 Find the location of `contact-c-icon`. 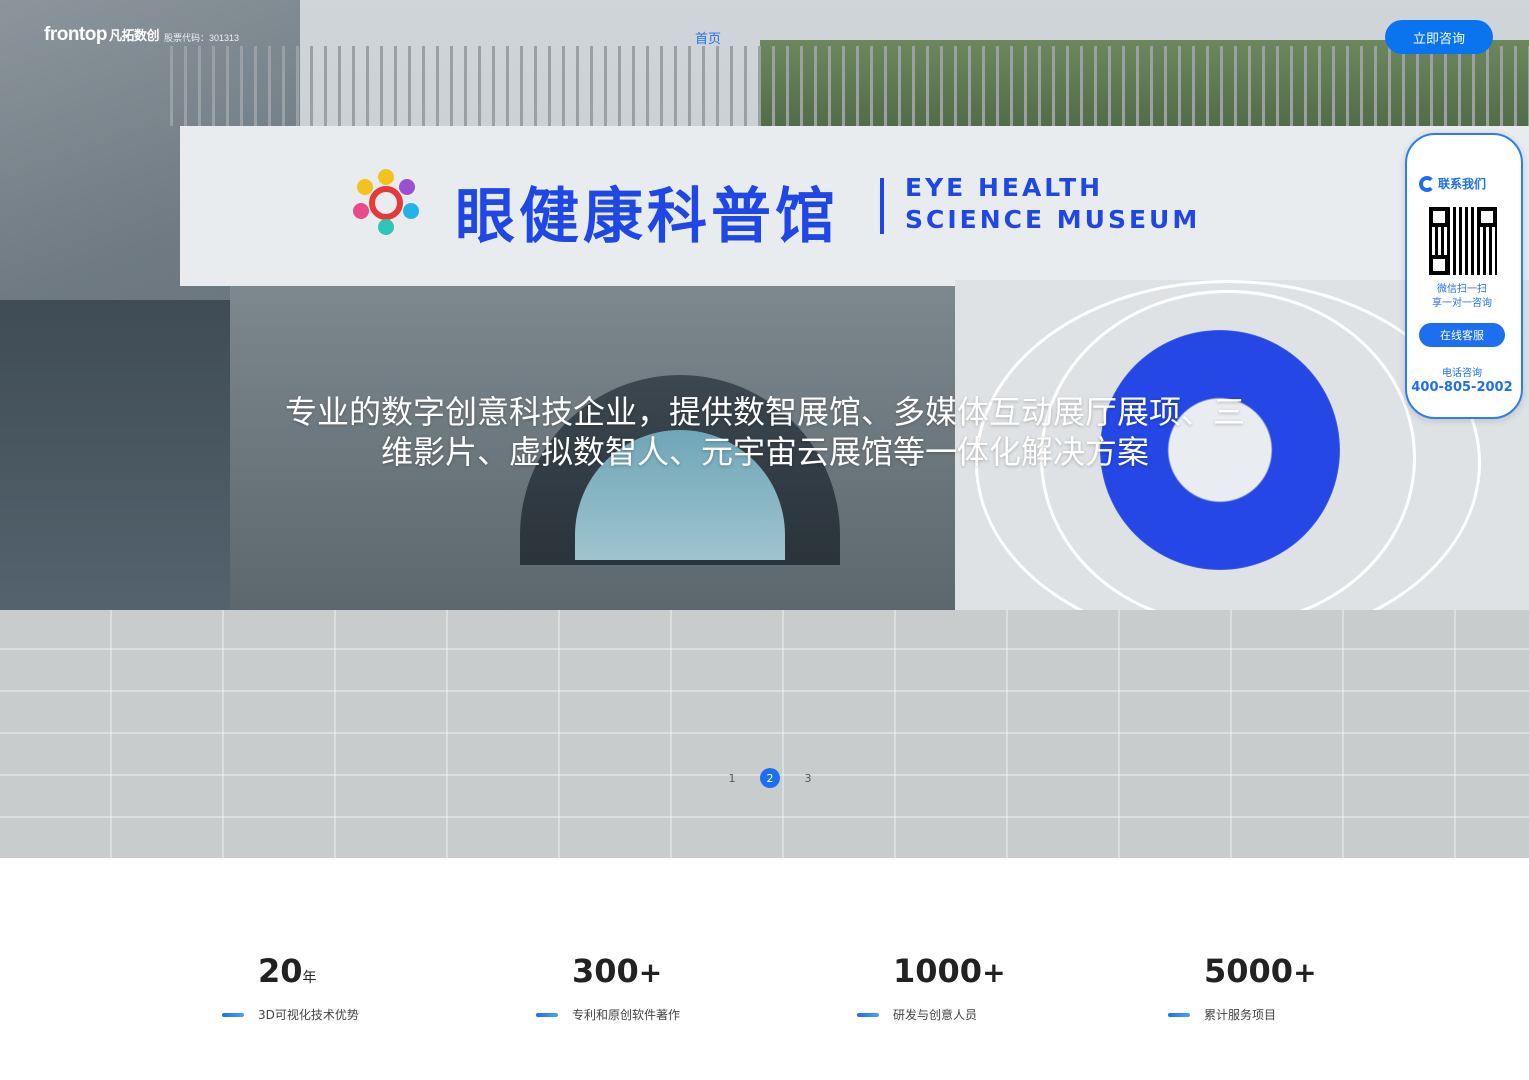

contact-c-icon is located at coordinates (1427, 183).